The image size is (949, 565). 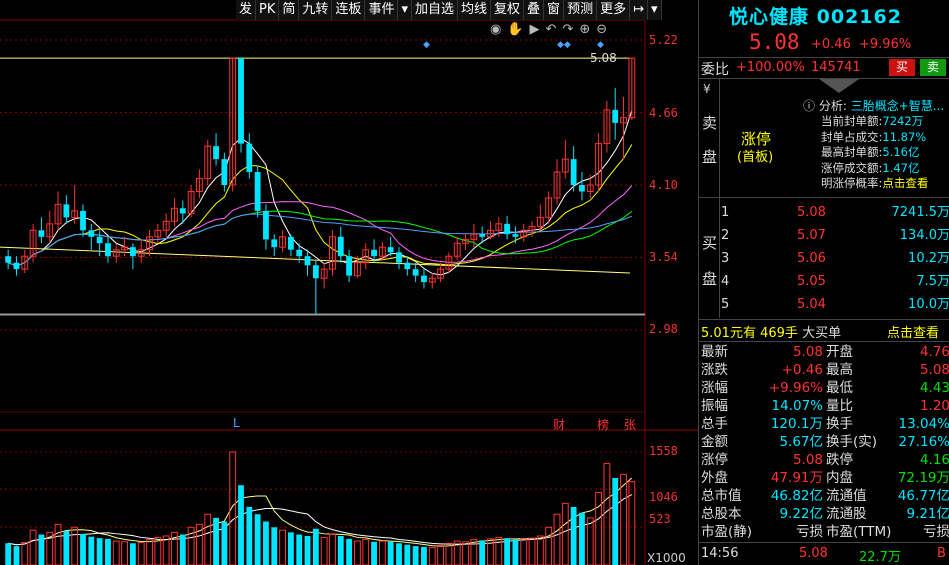 What do you see at coordinates (839, 460) in the screenshot?
I see `stat-label: 跌停` at bounding box center [839, 460].